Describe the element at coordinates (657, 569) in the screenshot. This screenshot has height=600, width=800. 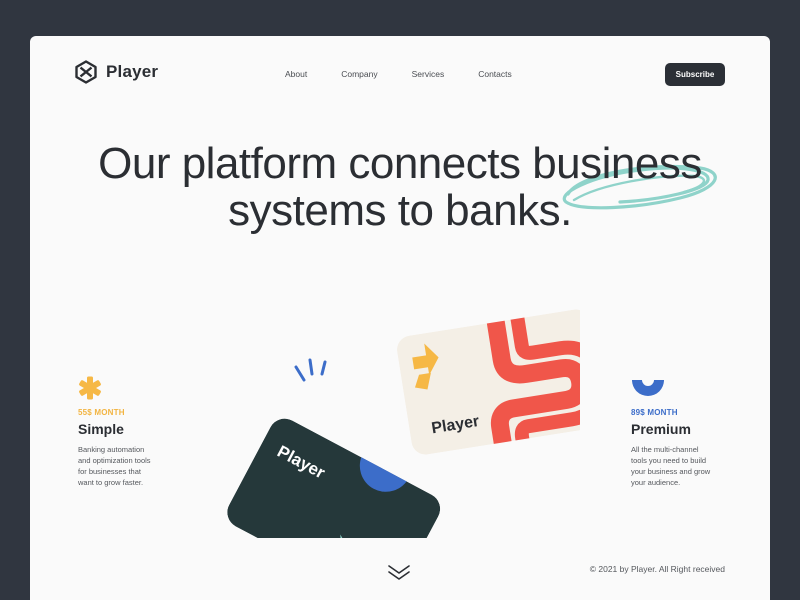
I see `copyright-text: © 2021 by Player. All Right received` at that location.